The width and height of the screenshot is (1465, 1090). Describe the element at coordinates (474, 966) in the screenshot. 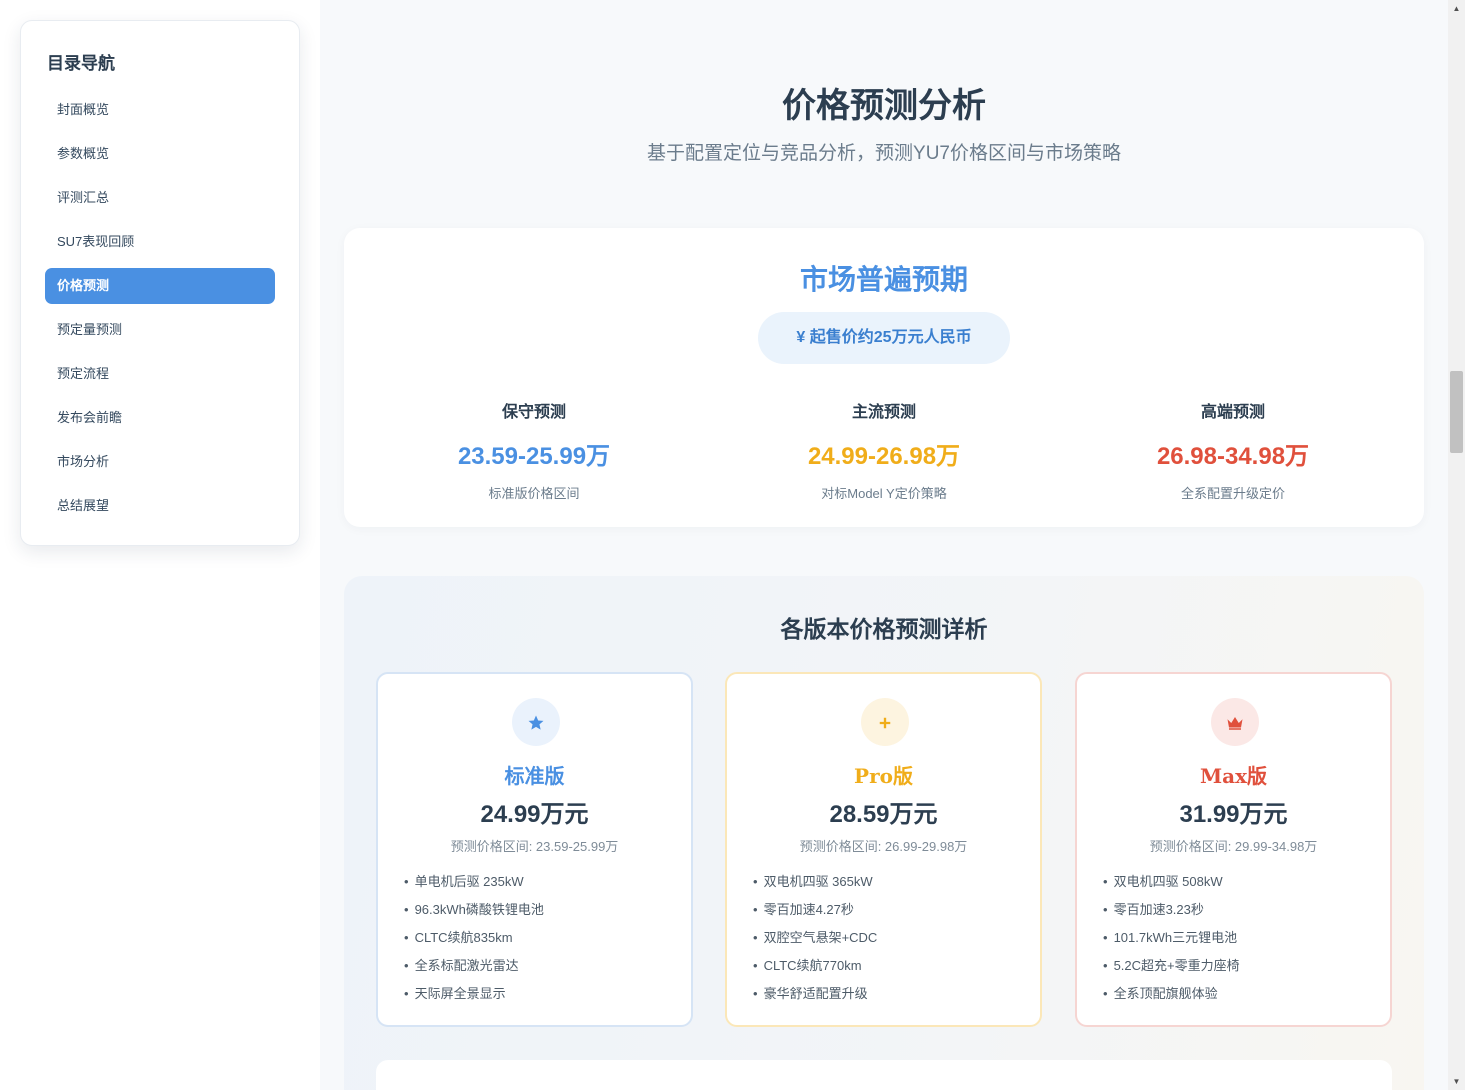

I see `feature-item: 全系标配激光雷达` at that location.